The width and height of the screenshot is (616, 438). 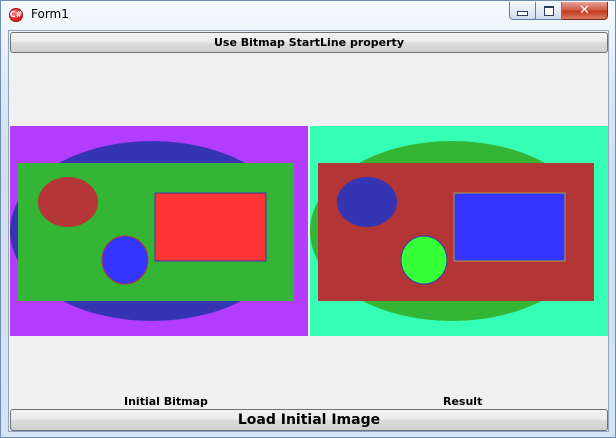 I want to click on app-c-sharp-icon: C#, so click(x=16, y=15).